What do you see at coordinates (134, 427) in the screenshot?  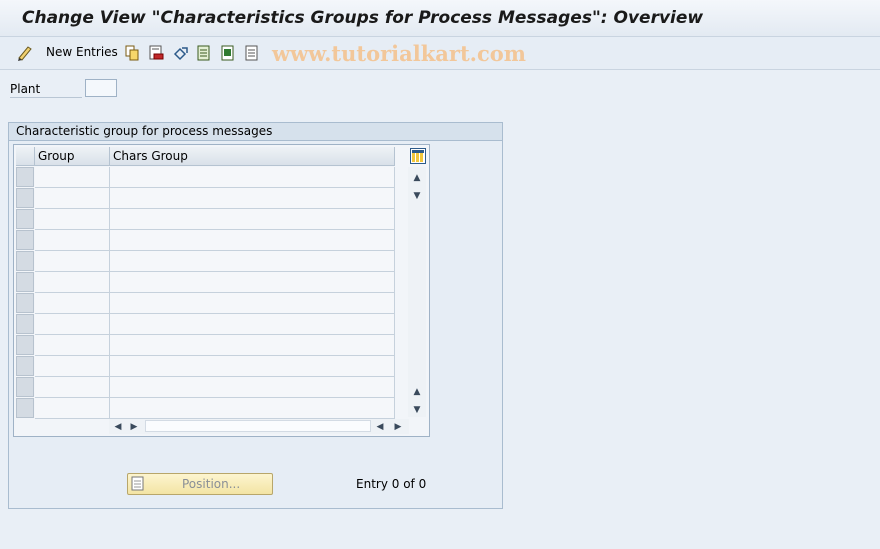 I see `scroll-right-icon: ▶` at bounding box center [134, 427].